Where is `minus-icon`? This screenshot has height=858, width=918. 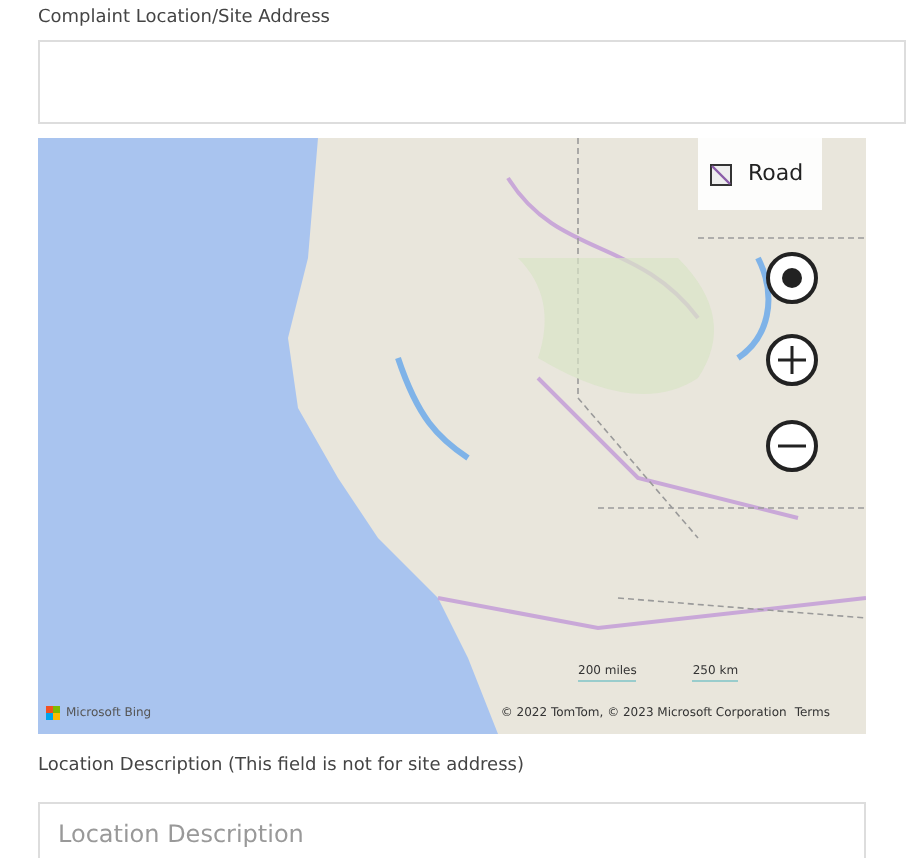
minus-icon is located at coordinates (792, 446).